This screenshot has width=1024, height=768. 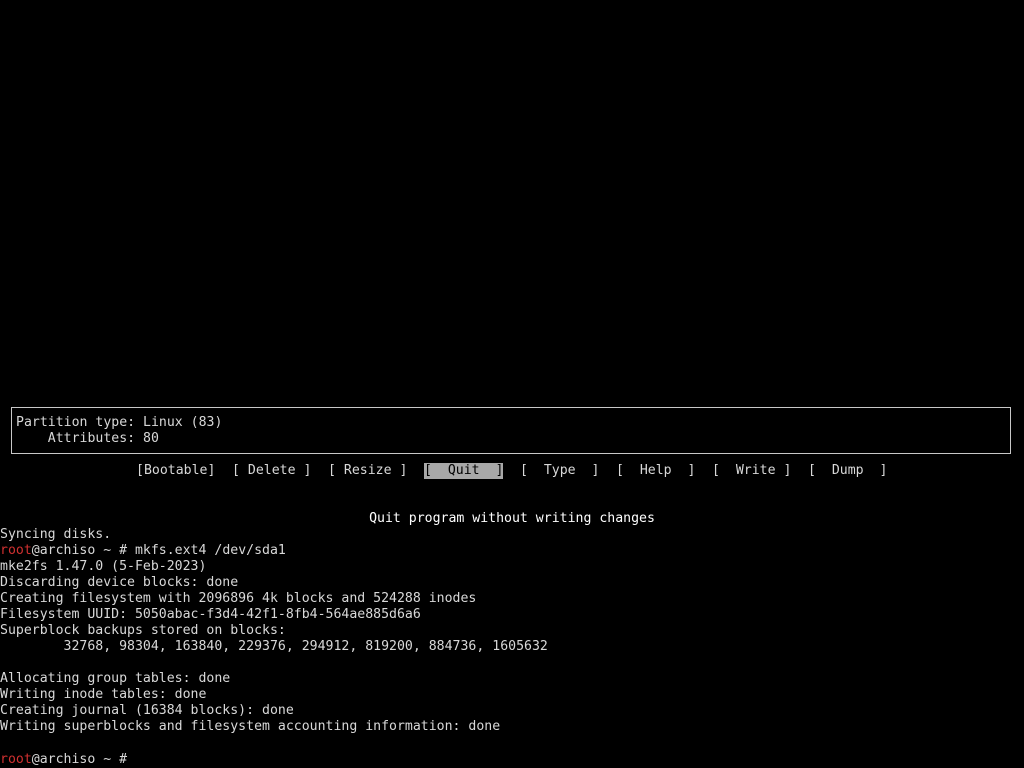 What do you see at coordinates (119, 422) in the screenshot?
I see `partition-type-line: Partition type: Linux (83)` at bounding box center [119, 422].